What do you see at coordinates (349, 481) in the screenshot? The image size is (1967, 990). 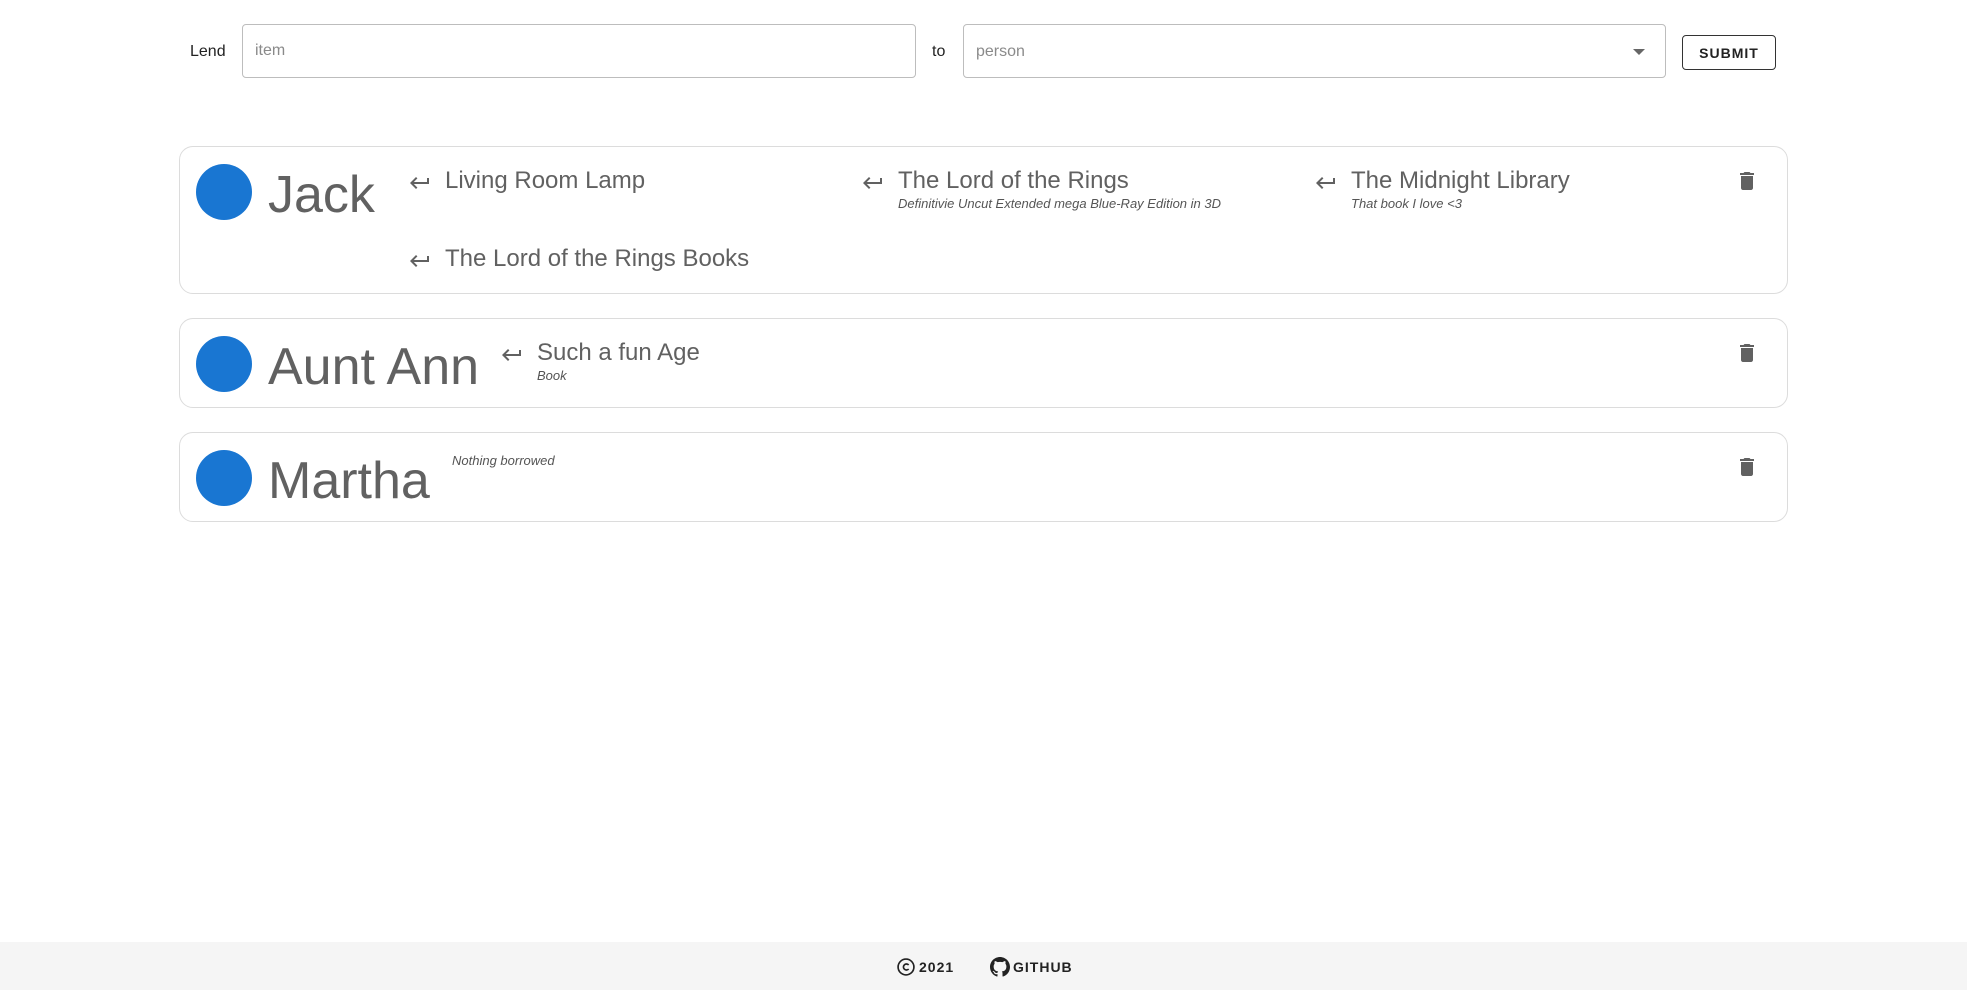 I see `person-name: Martha` at bounding box center [349, 481].